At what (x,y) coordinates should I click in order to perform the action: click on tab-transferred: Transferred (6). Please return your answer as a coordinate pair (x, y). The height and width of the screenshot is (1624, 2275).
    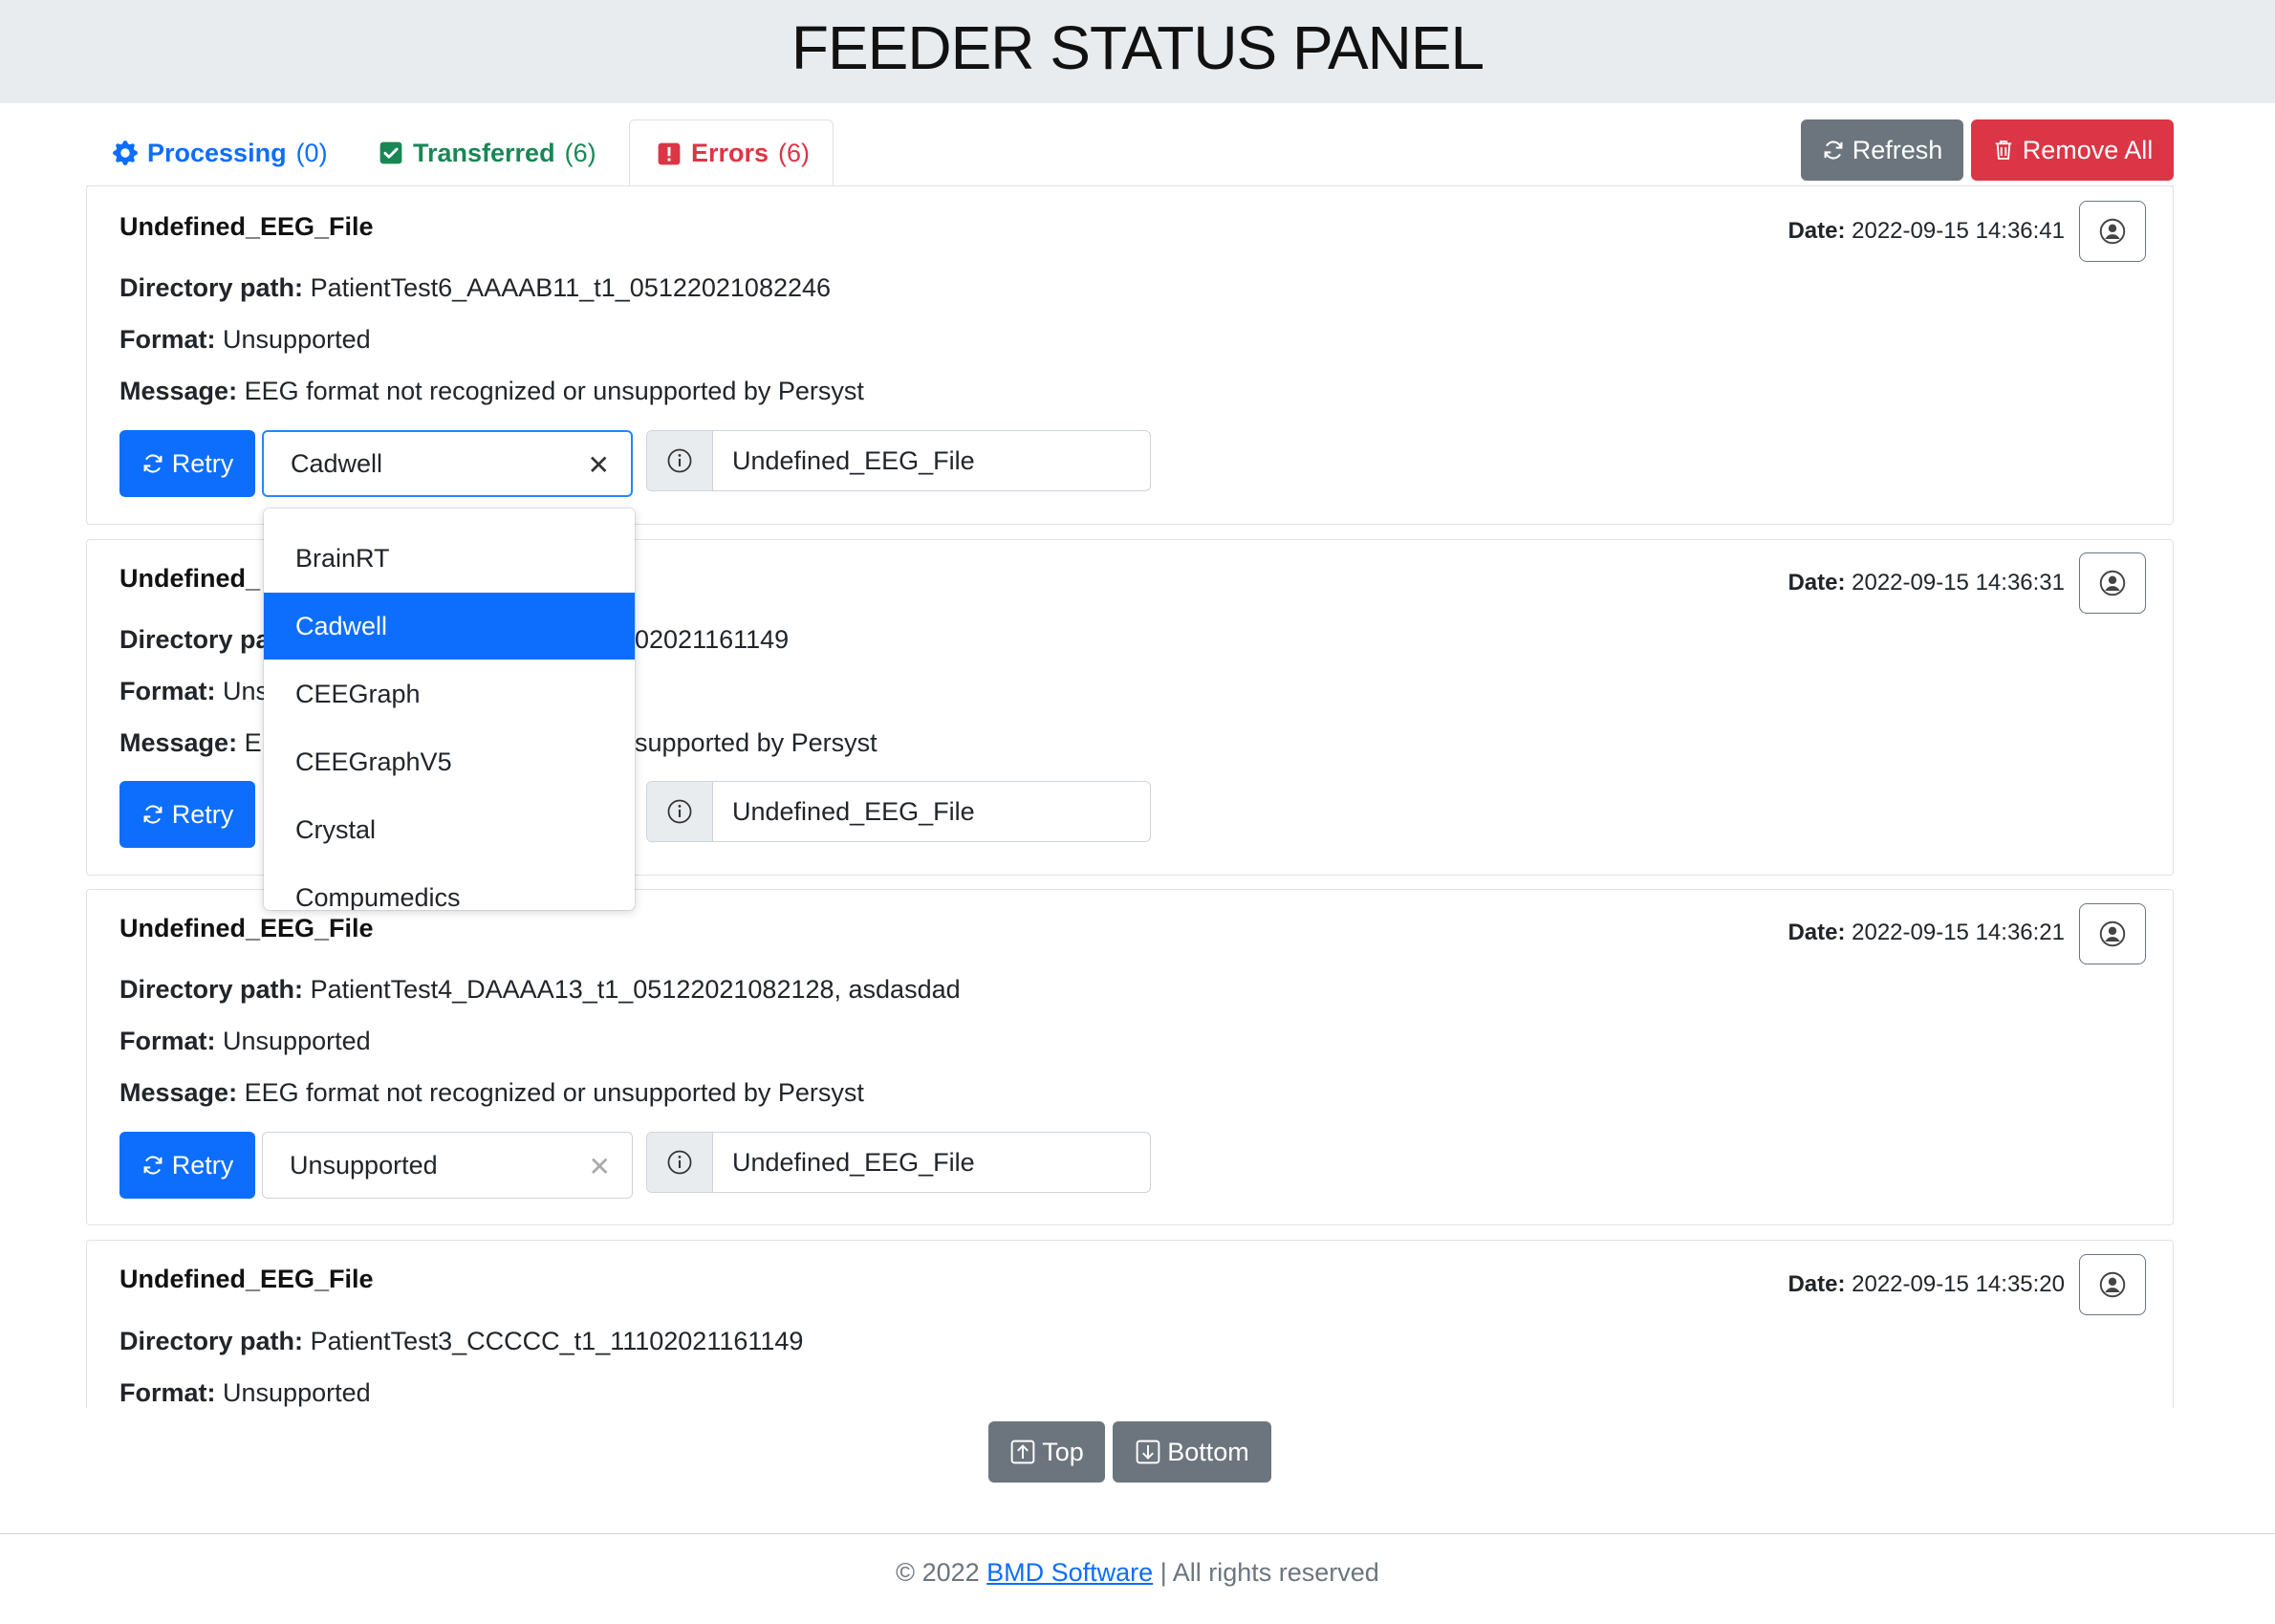
    Looking at the image, I should click on (487, 153).